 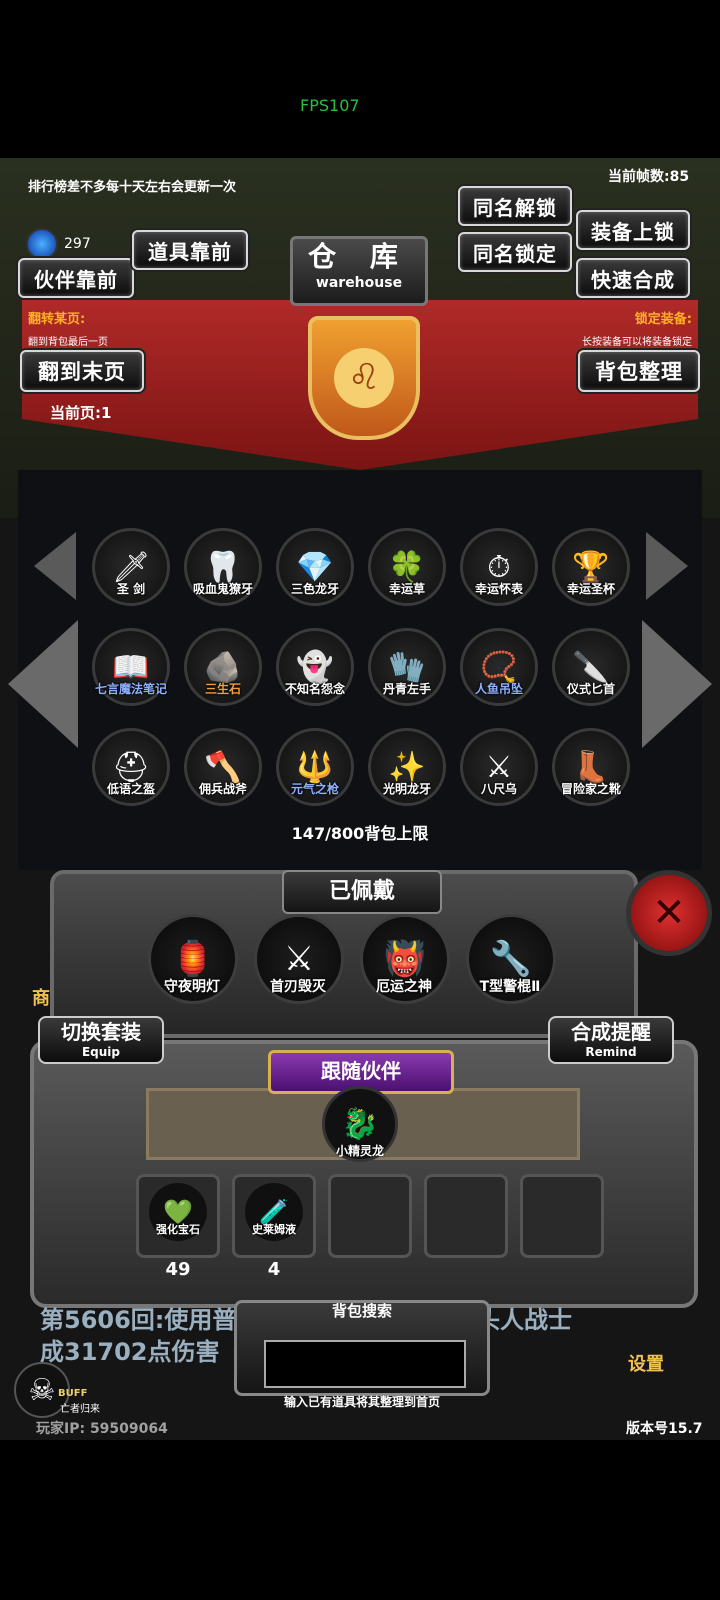 What do you see at coordinates (315, 668) in the screenshot?
I see `inventory-slot: 👻 不知名怨念` at bounding box center [315, 668].